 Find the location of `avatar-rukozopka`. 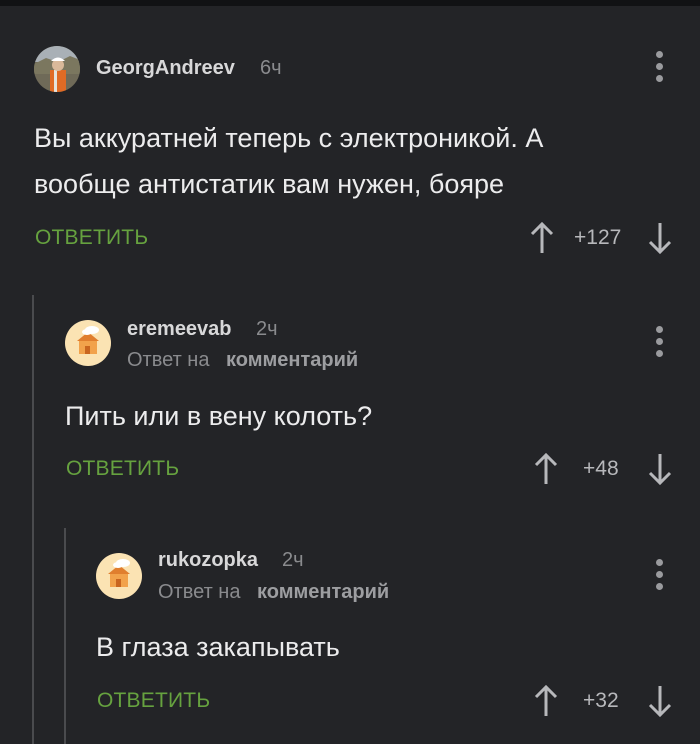

avatar-rukozopka is located at coordinates (119, 576).